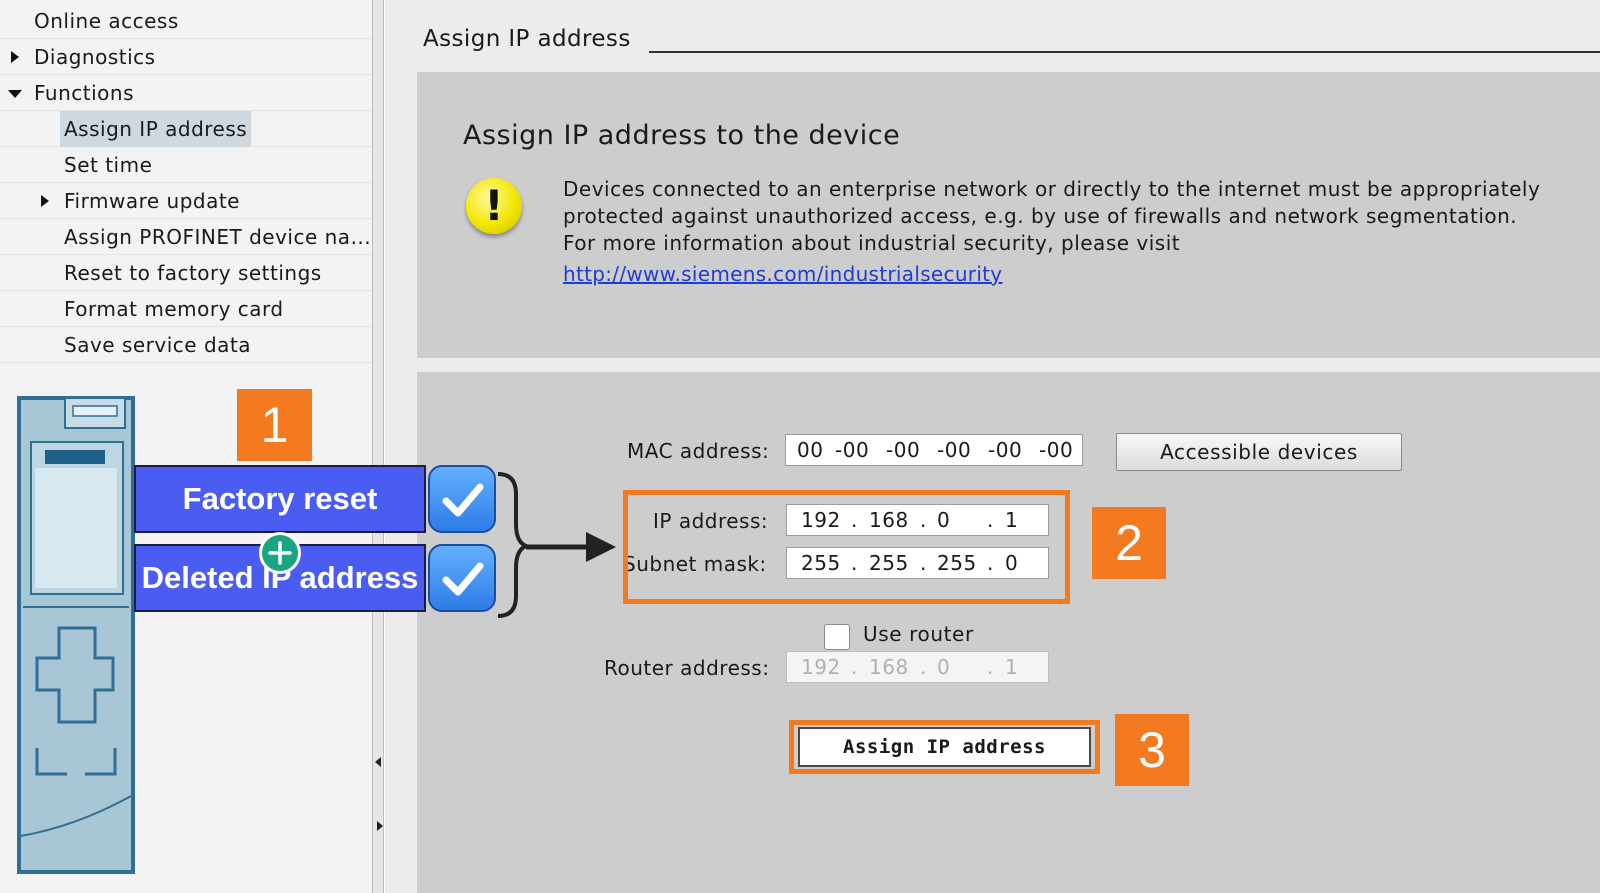 The width and height of the screenshot is (1600, 893). What do you see at coordinates (186, 93) in the screenshot?
I see `nav-item-functions: Functions` at bounding box center [186, 93].